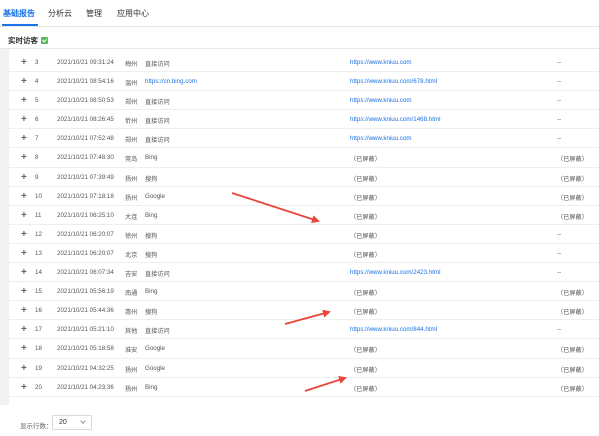 Image resolution: width=599 pixels, height=436 pixels. Describe the element at coordinates (393, 81) in the screenshot. I see `landing-page: https://www.kniuu.com/678.html` at that location.